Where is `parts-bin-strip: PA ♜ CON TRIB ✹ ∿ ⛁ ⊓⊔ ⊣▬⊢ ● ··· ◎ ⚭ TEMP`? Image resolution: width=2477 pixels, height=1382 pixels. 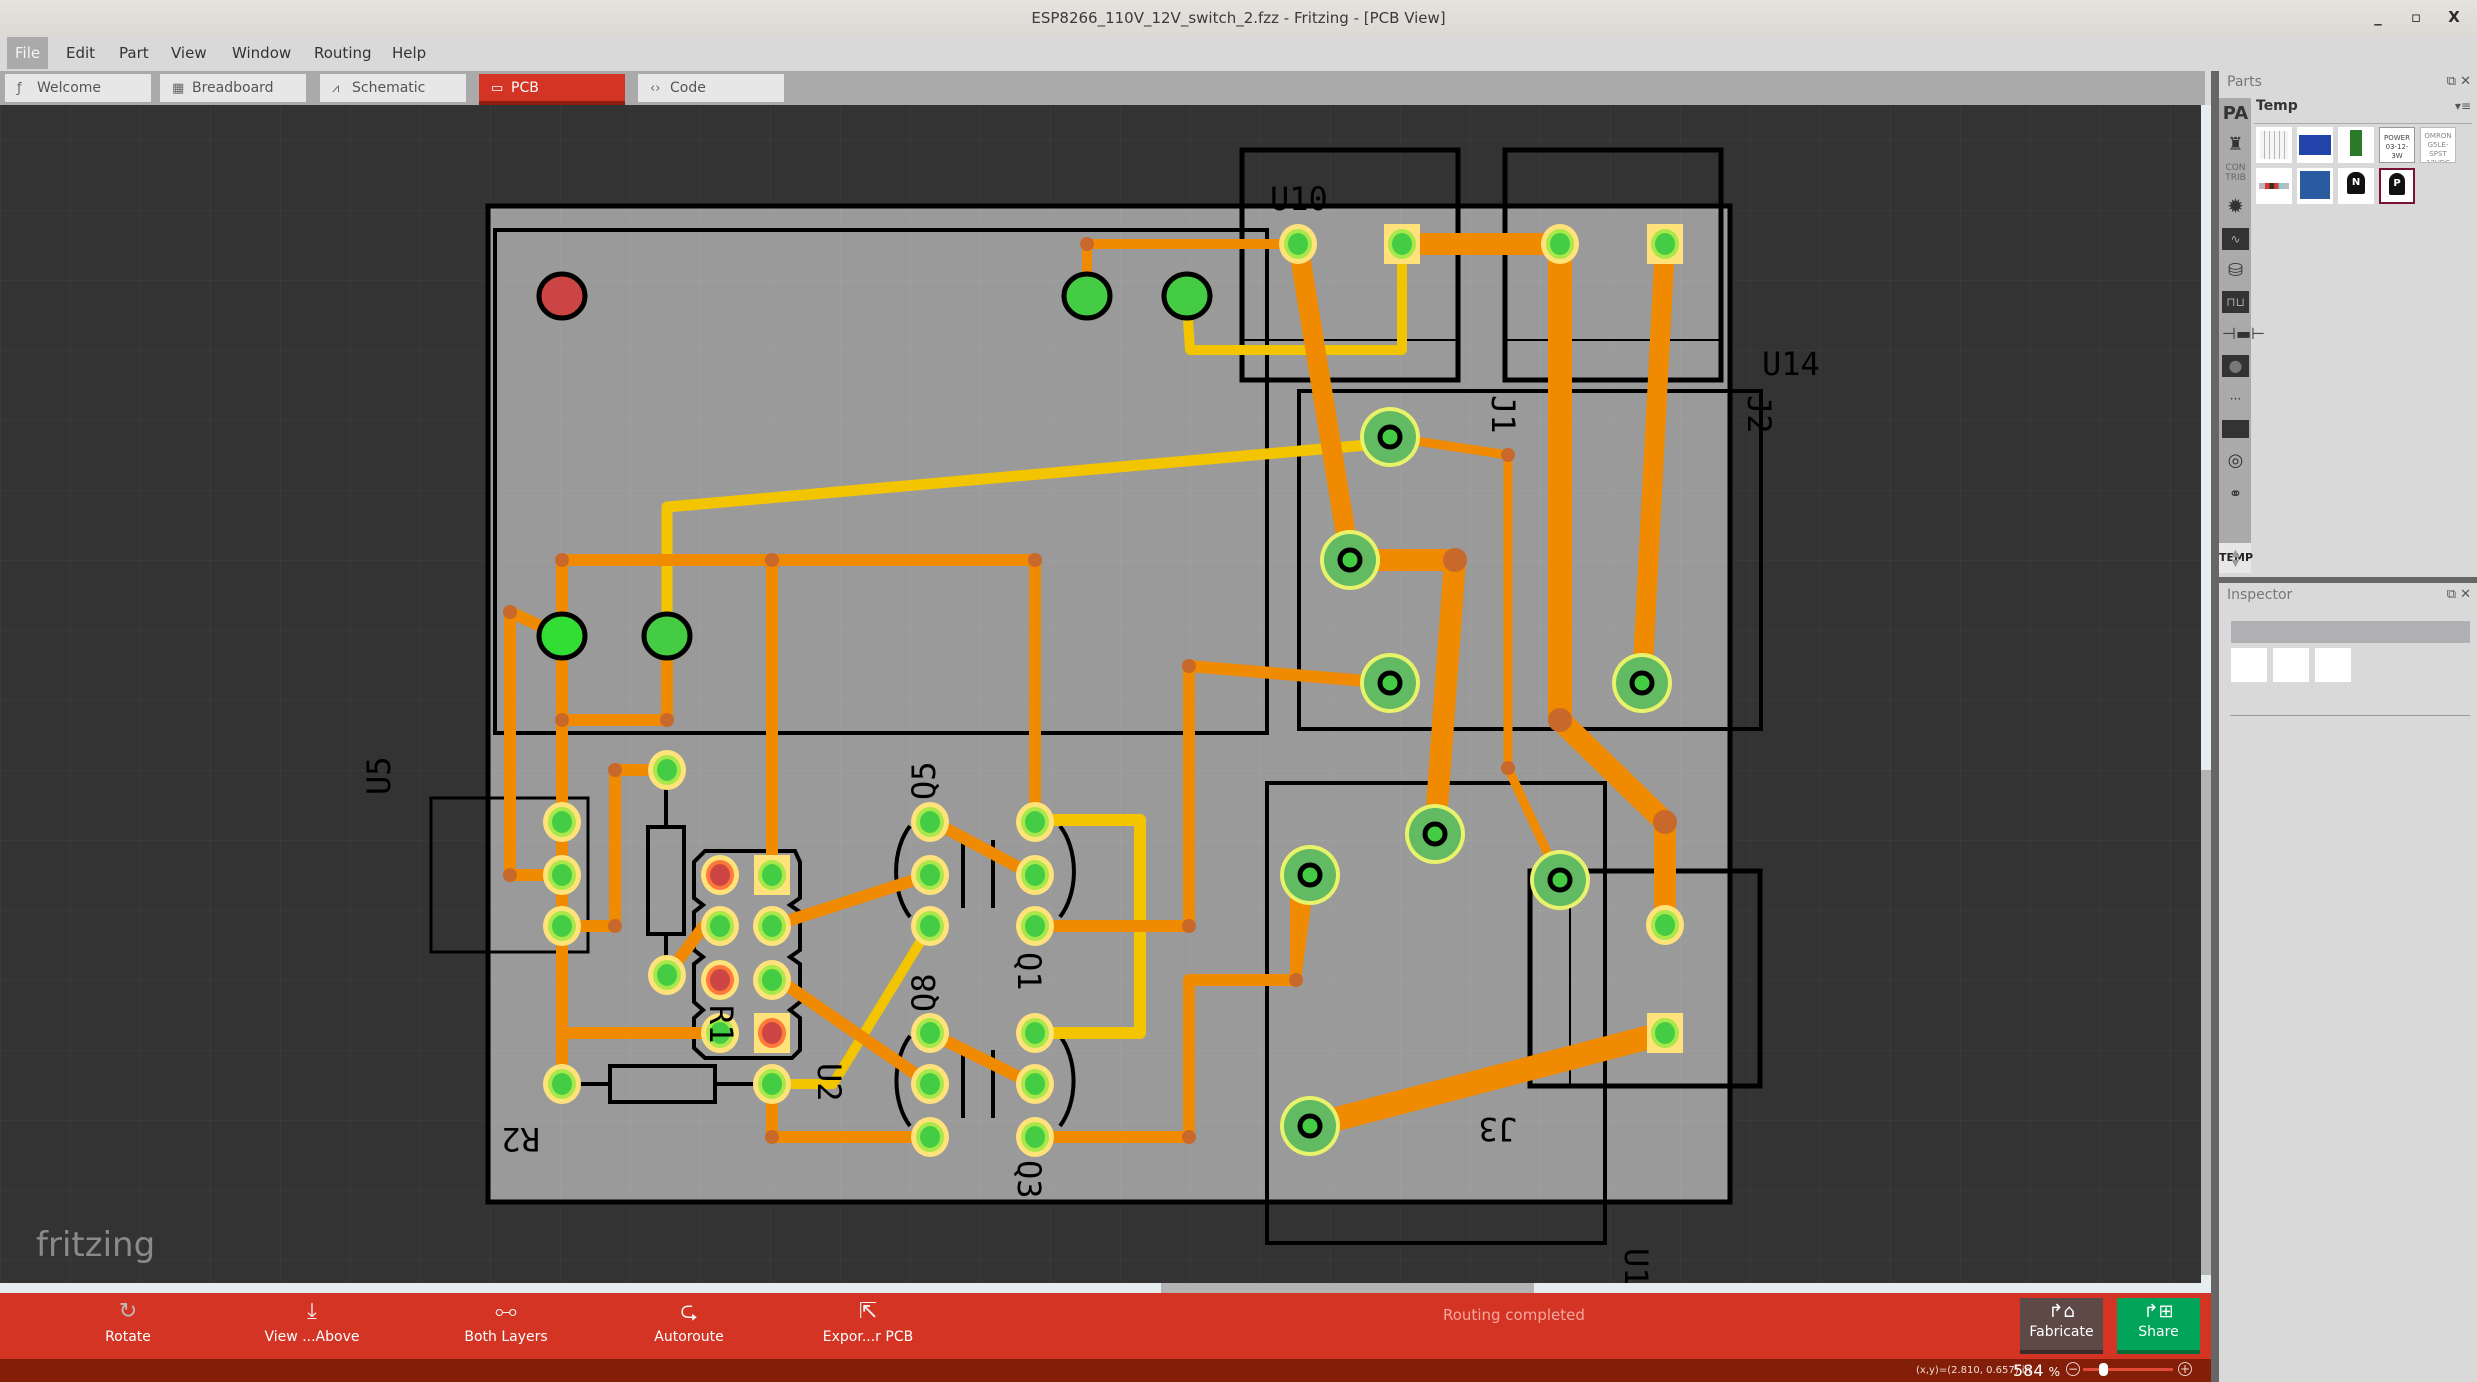 parts-bin-strip: PA ♜ CON TRIB ✹ ∿ ⛁ ⊓⊔ ⊣▬⊢ ● ··· ◎ ⚭ TEMP is located at coordinates (2242, 335).